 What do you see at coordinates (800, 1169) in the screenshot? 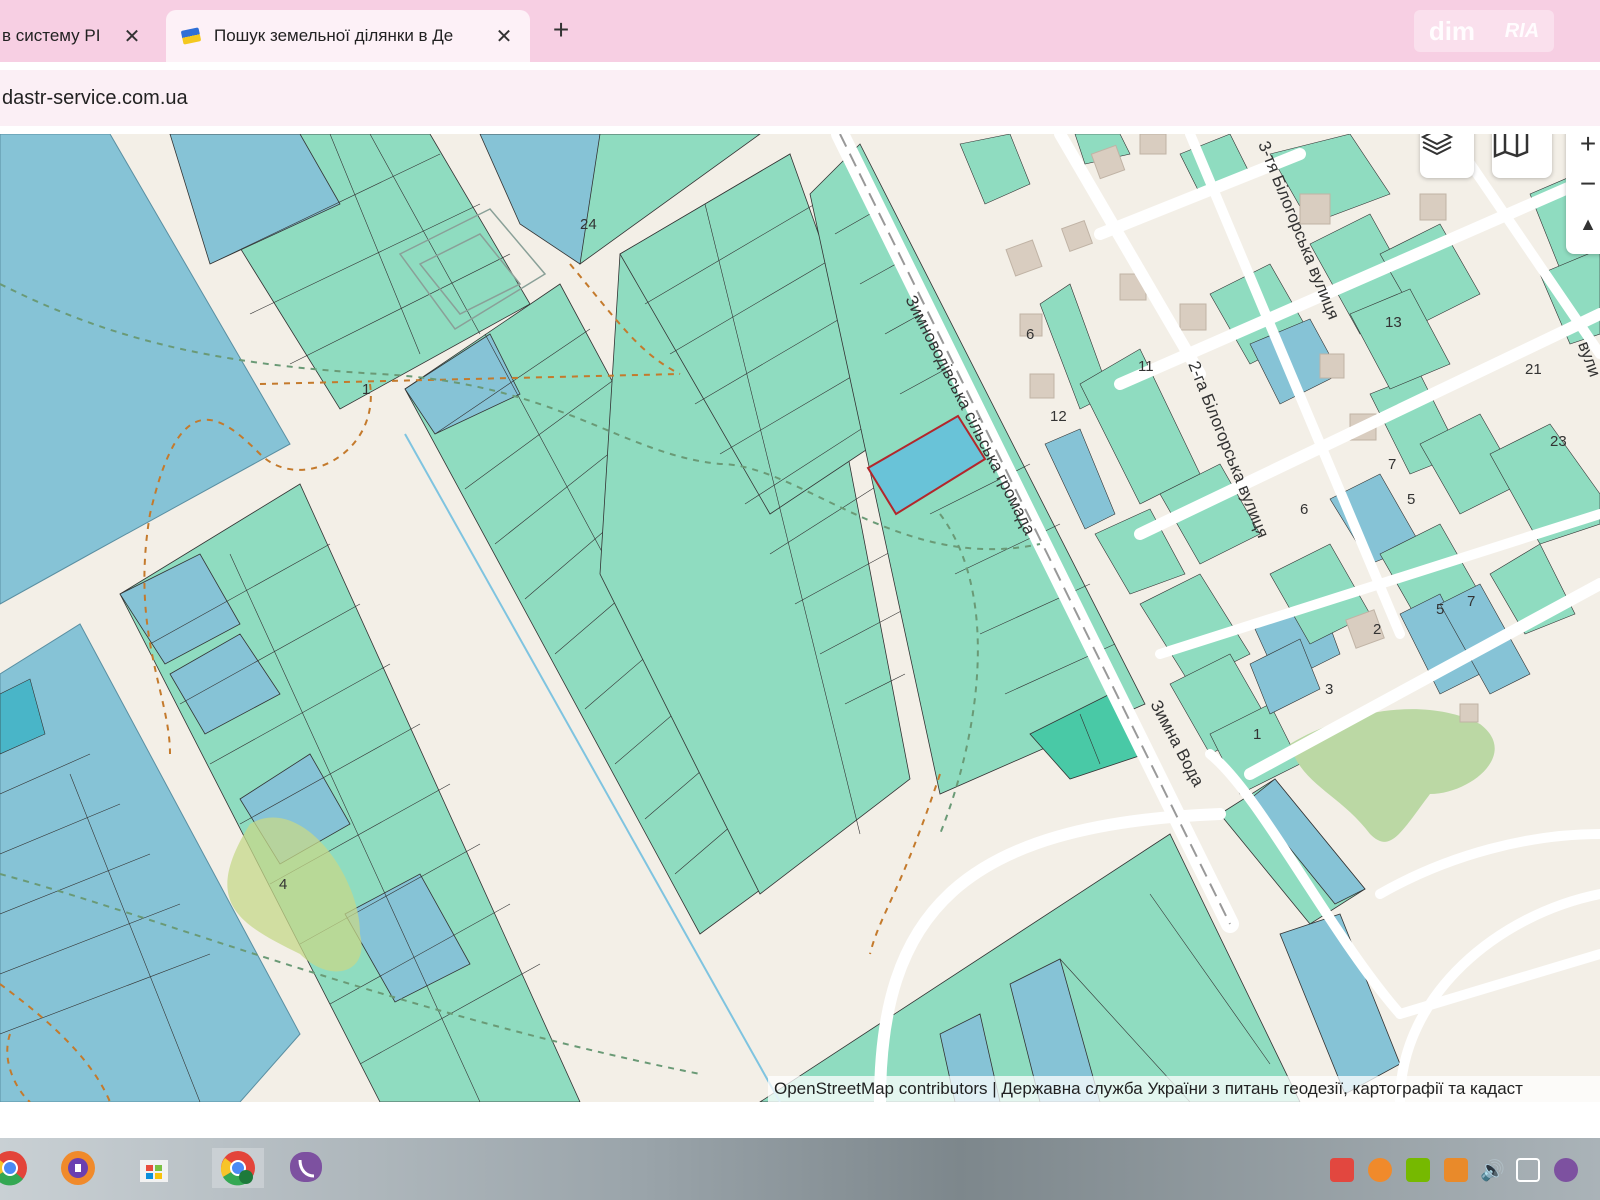
I see `windows-taskbar: 🔊` at bounding box center [800, 1169].